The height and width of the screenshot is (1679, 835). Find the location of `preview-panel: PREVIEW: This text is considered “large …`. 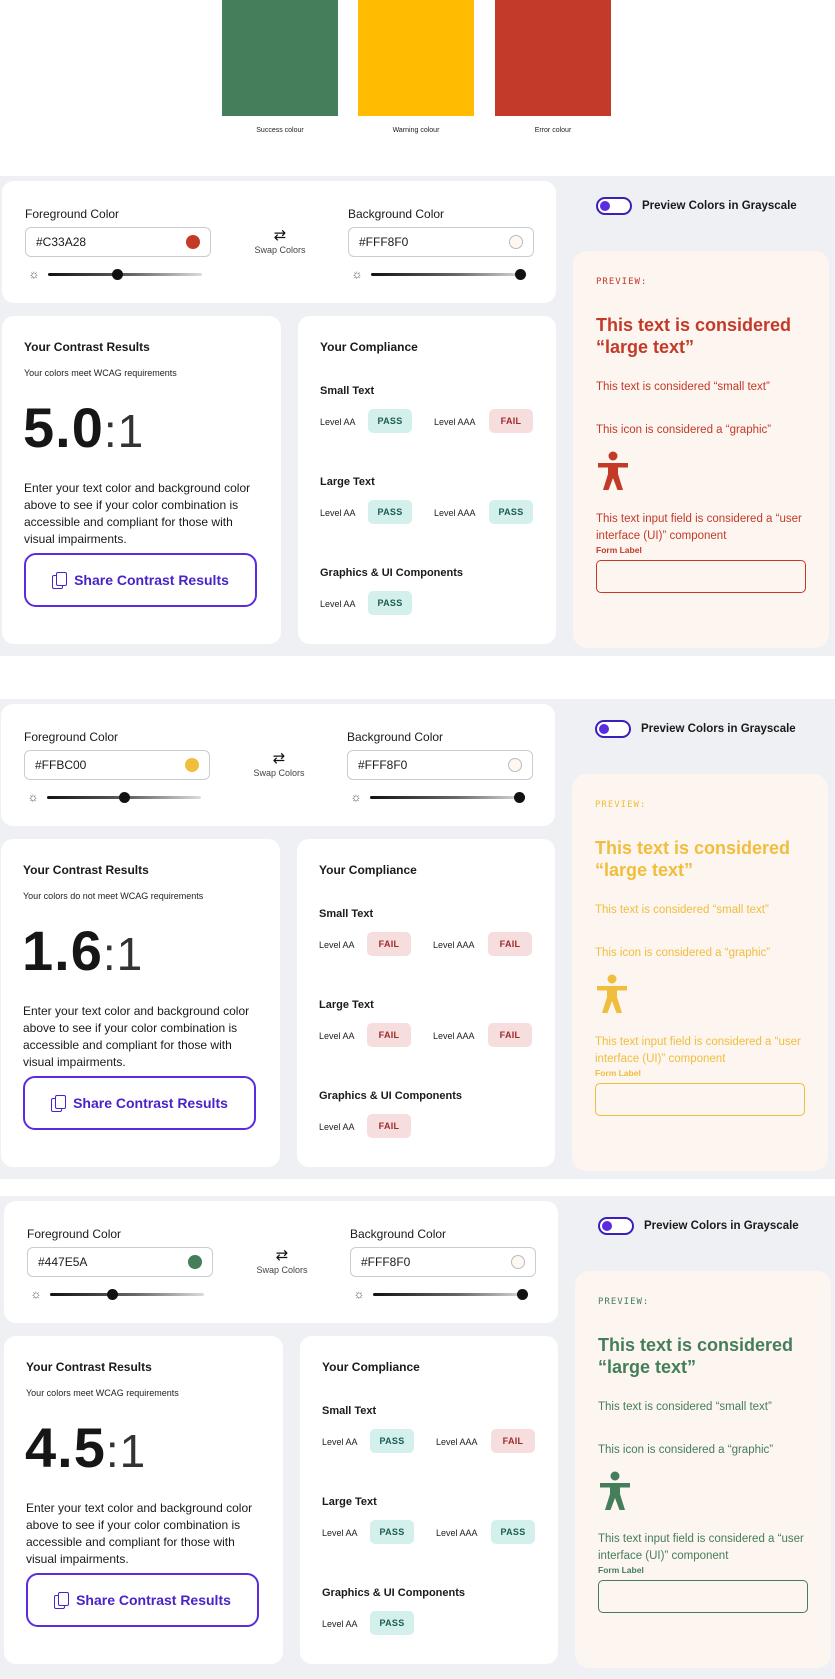

preview-panel: PREVIEW: This text is considered “large … is located at coordinates (703, 1469).